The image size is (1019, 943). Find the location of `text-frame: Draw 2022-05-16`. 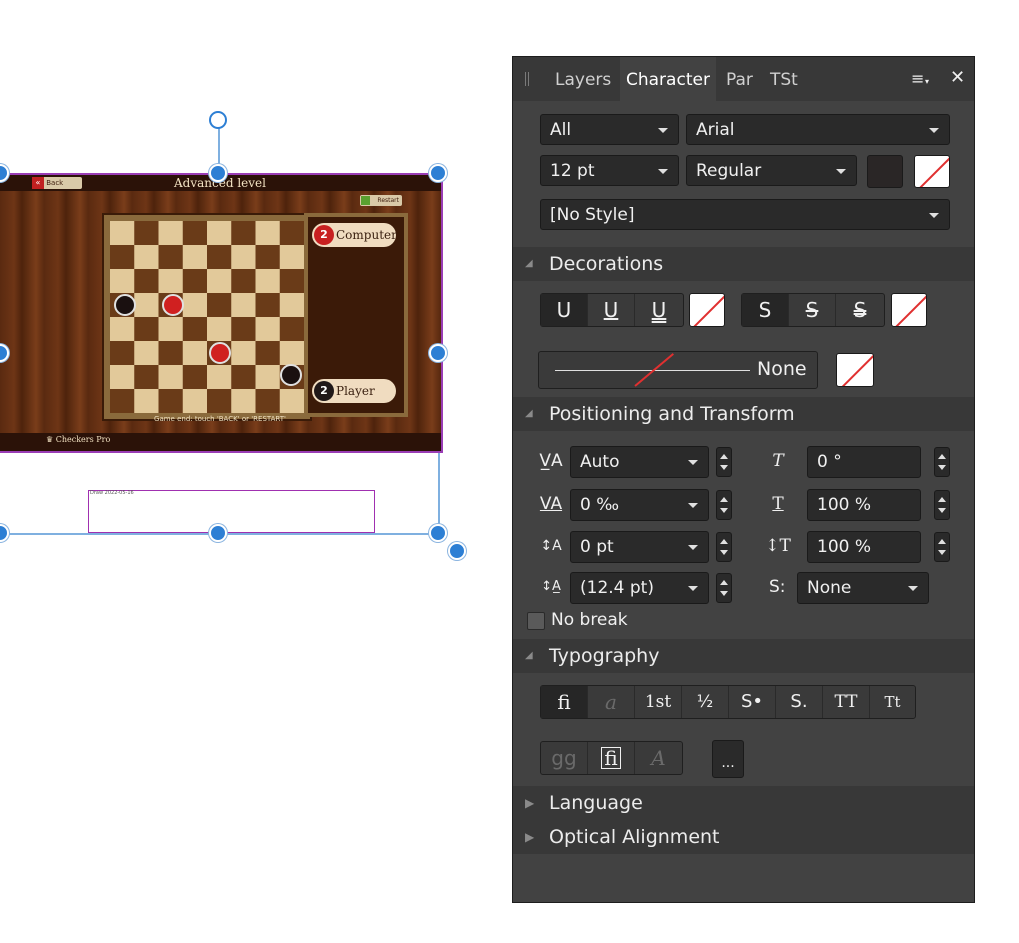

text-frame: Draw 2022-05-16 is located at coordinates (231, 511).